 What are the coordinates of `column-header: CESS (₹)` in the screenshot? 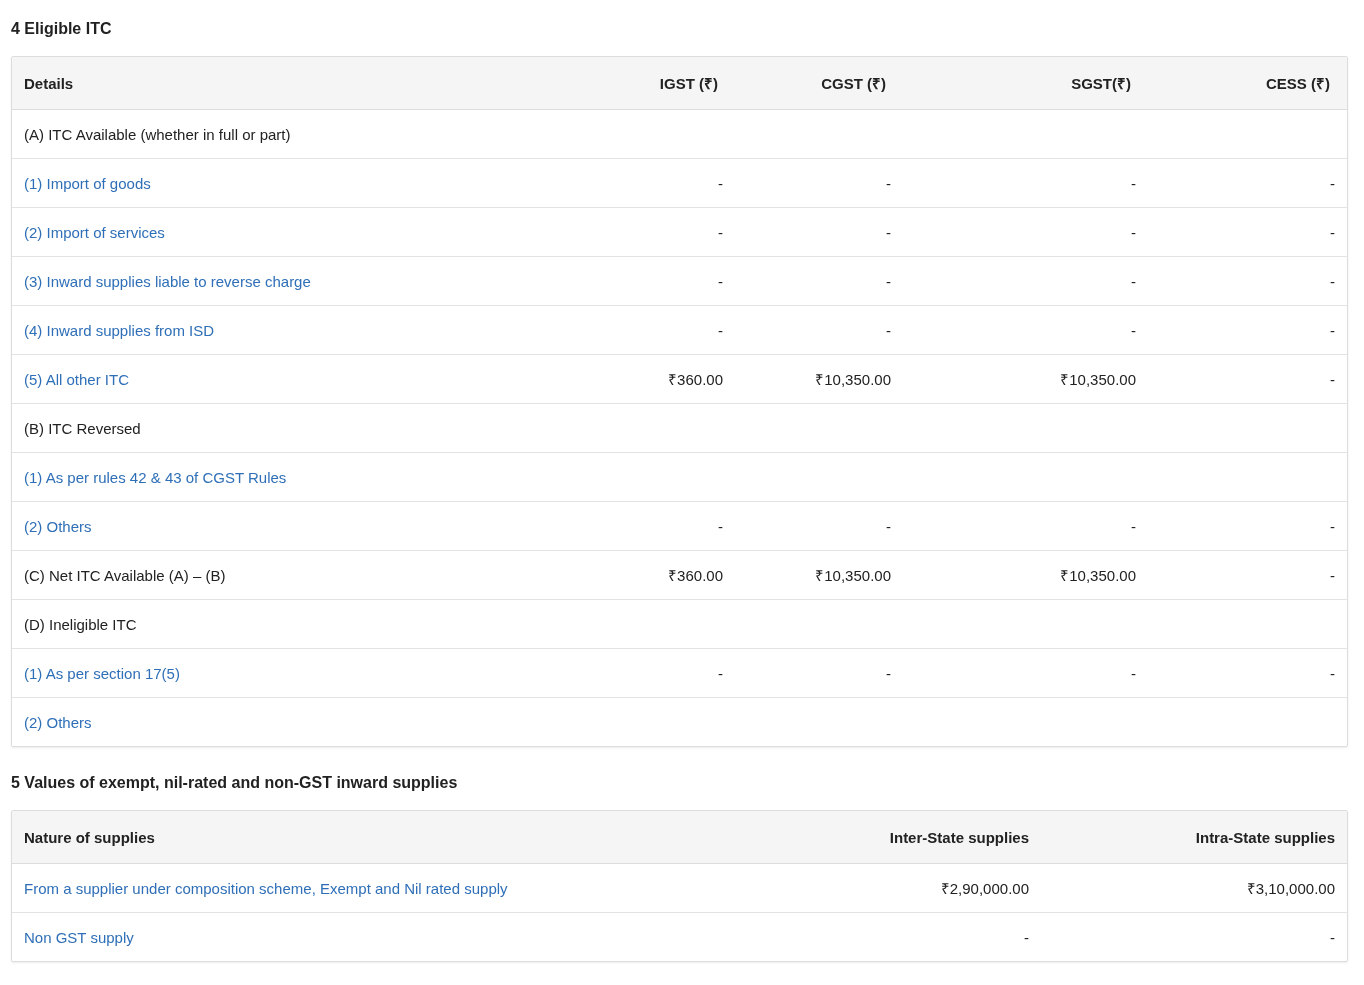 It's located at (1247, 83).